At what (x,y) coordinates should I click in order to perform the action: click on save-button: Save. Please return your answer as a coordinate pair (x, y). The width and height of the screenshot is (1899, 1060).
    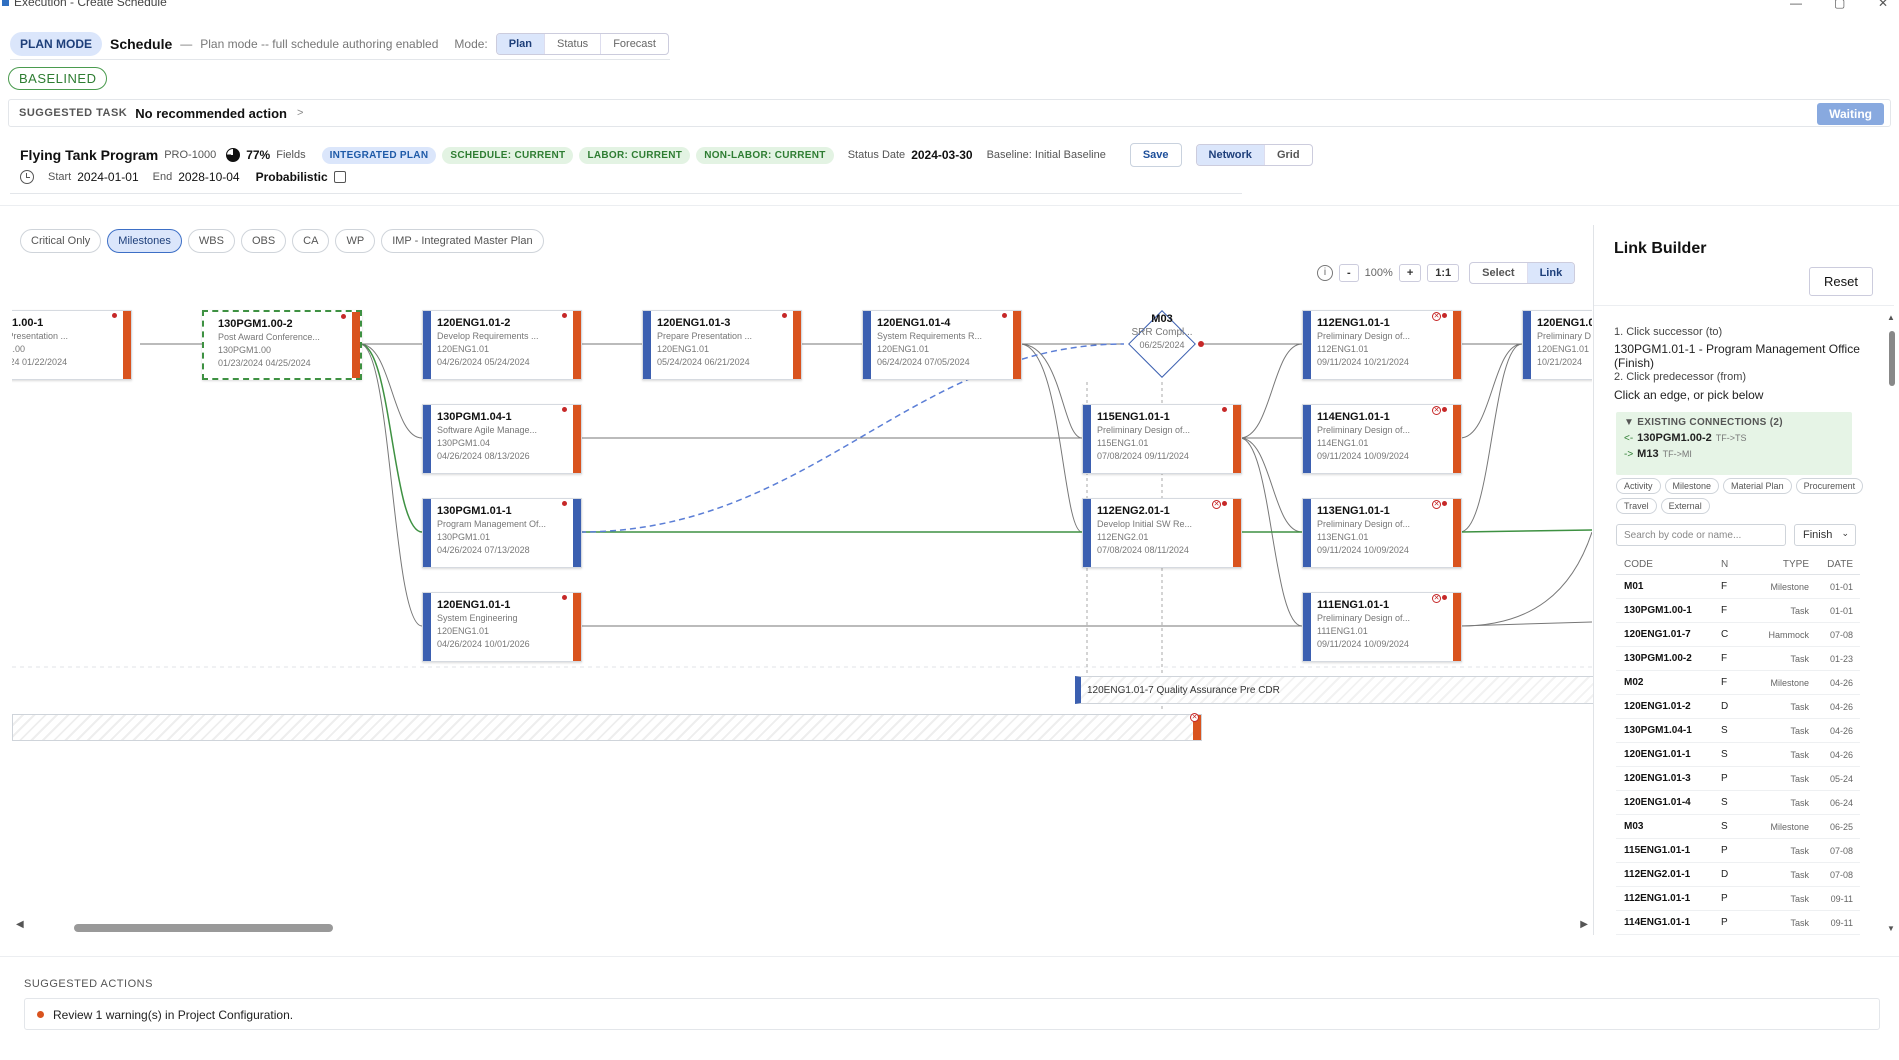
    Looking at the image, I should click on (1155, 155).